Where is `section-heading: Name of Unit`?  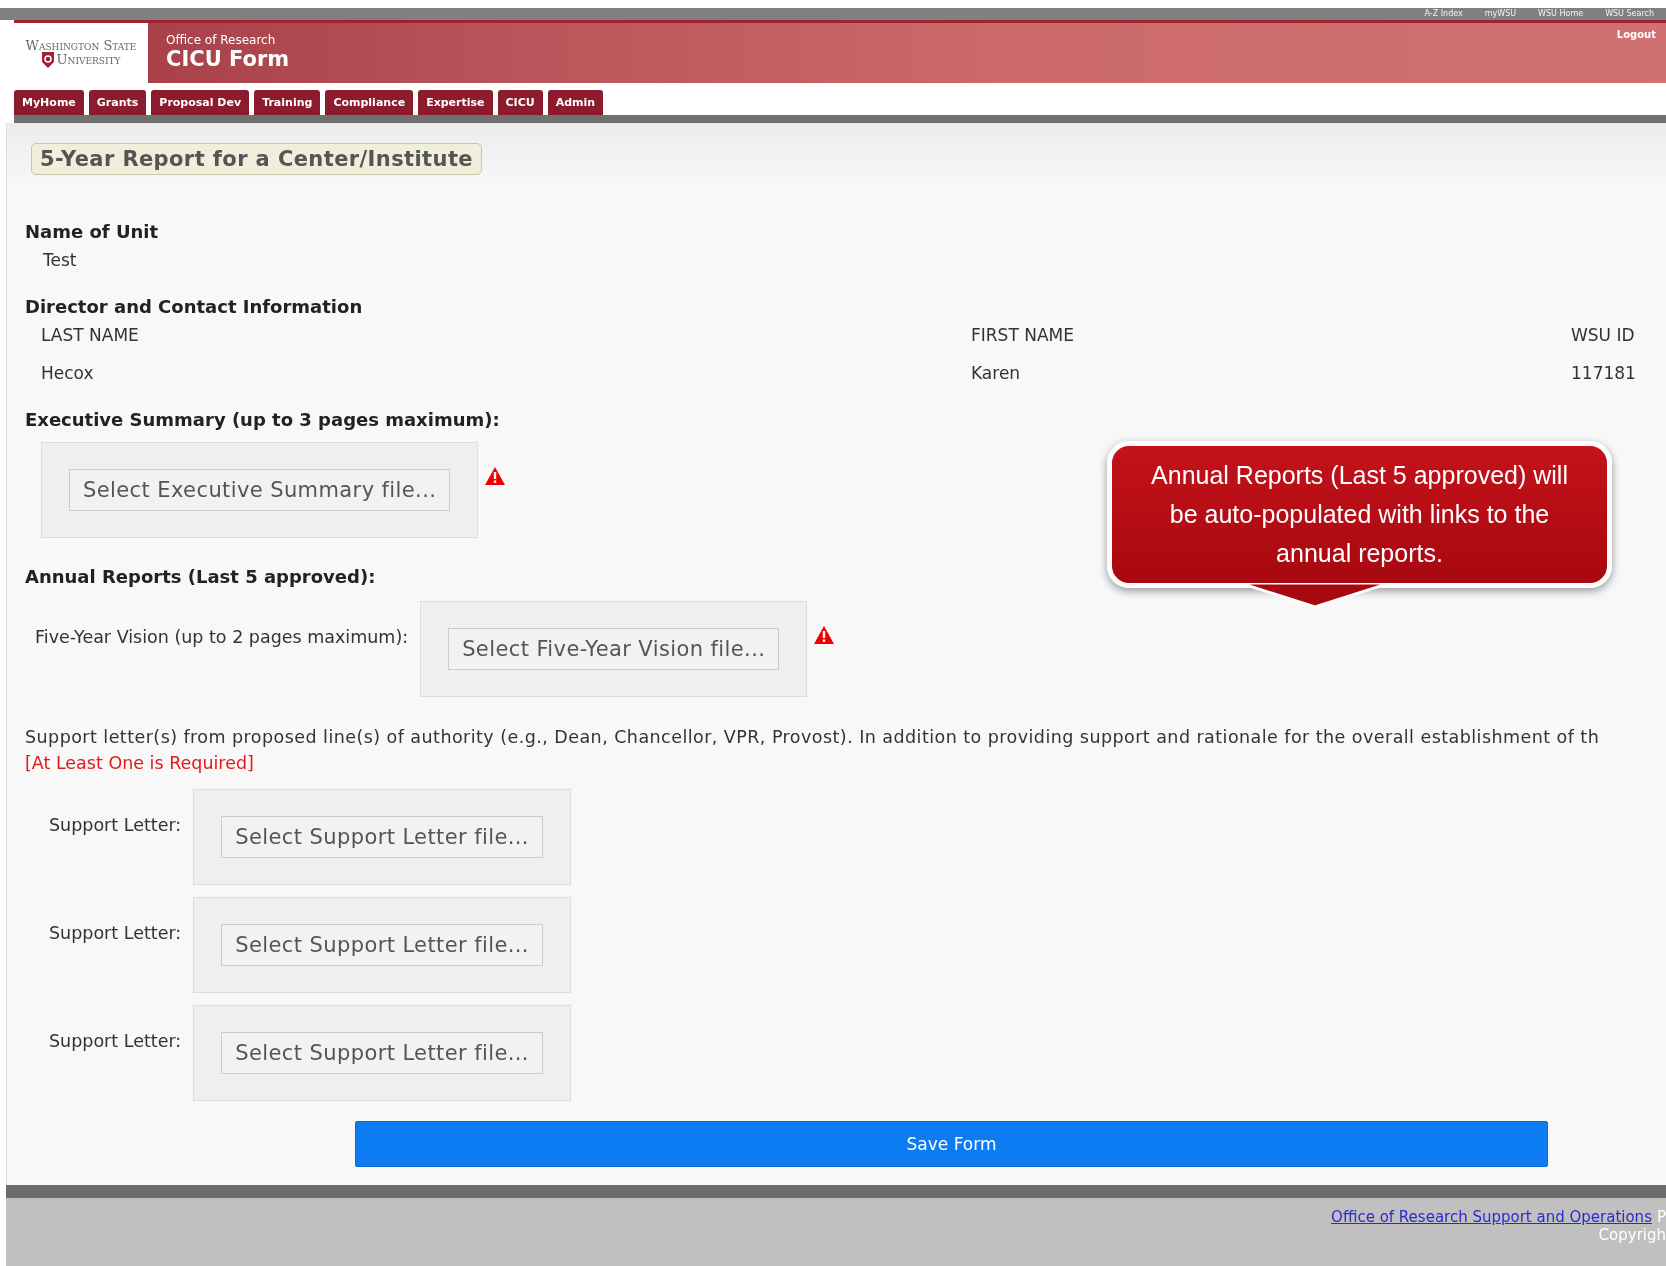 section-heading: Name of Unit is located at coordinates (92, 231).